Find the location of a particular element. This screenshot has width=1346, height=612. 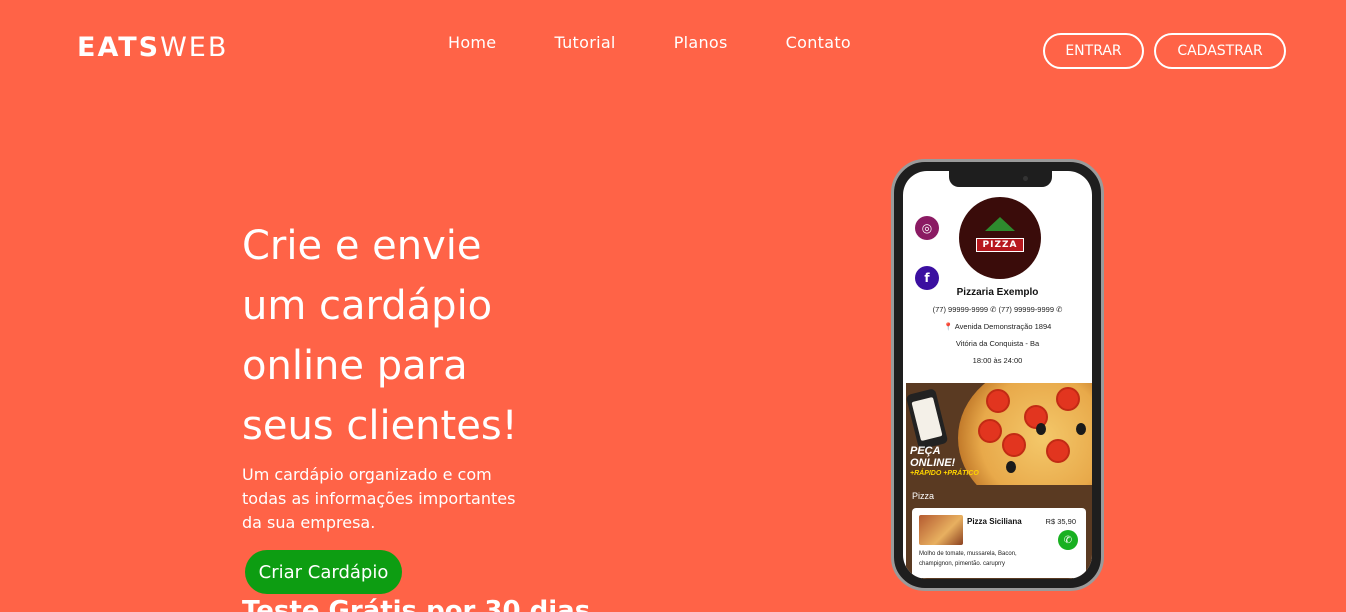

promo-banner: PEÇA ONLINE! +RÁPIDO +PRÁTICO is located at coordinates (999, 434).